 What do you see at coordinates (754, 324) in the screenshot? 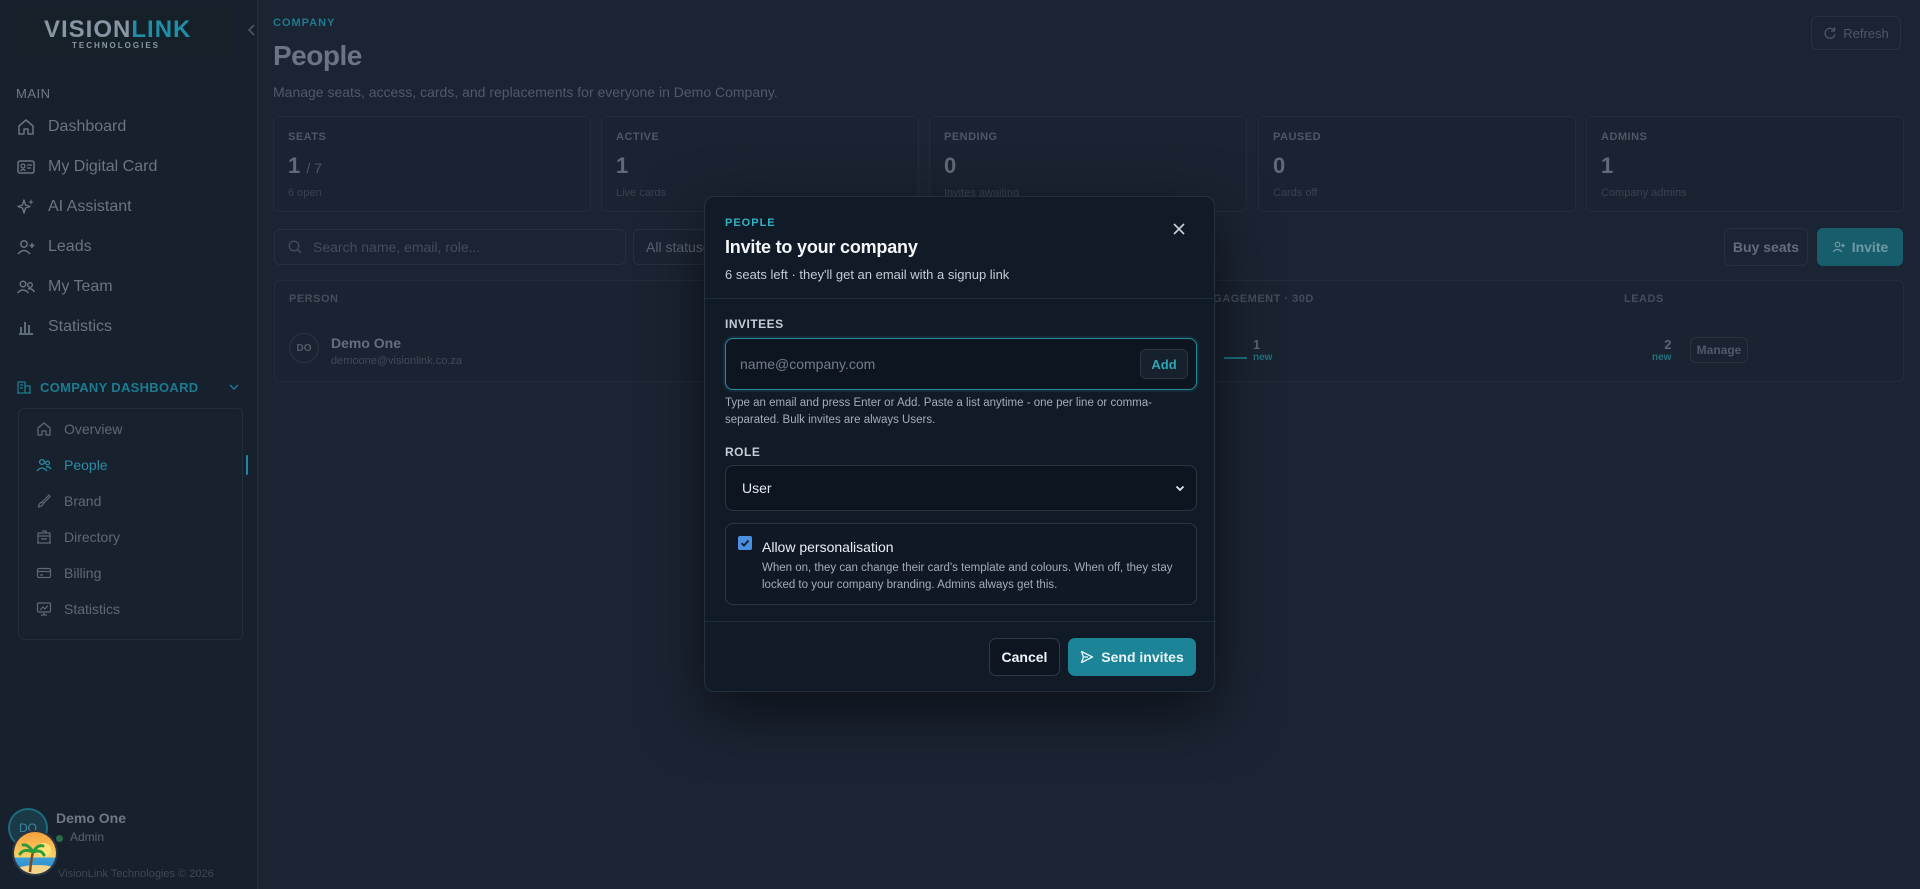
I see `invitees-label: INVITEES` at bounding box center [754, 324].